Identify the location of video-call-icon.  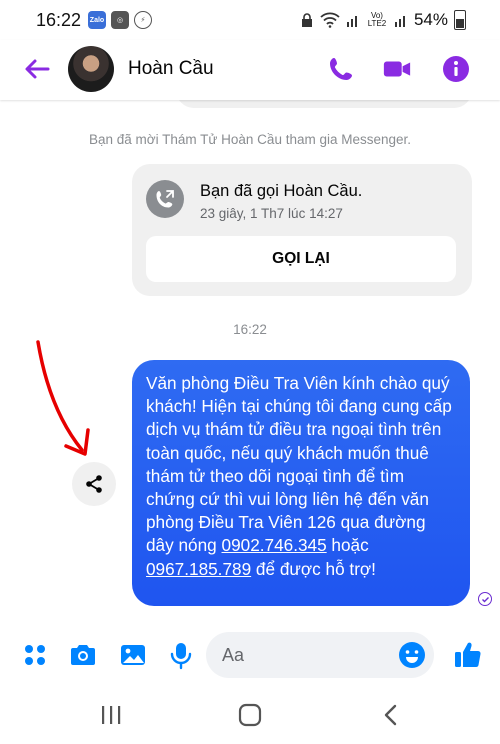
(397, 69).